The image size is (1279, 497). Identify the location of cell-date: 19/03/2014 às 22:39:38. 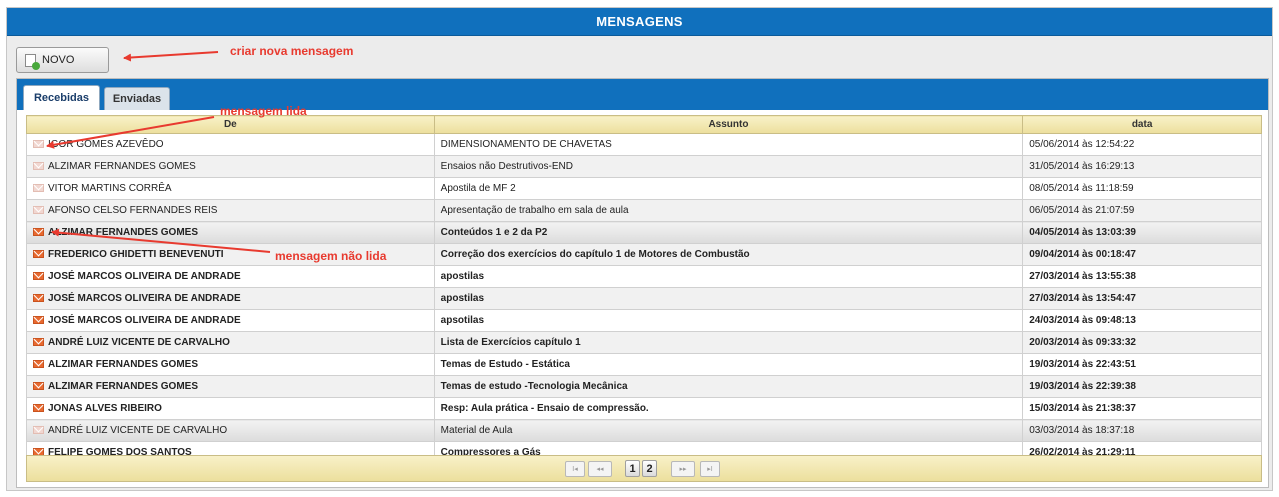
(1142, 386).